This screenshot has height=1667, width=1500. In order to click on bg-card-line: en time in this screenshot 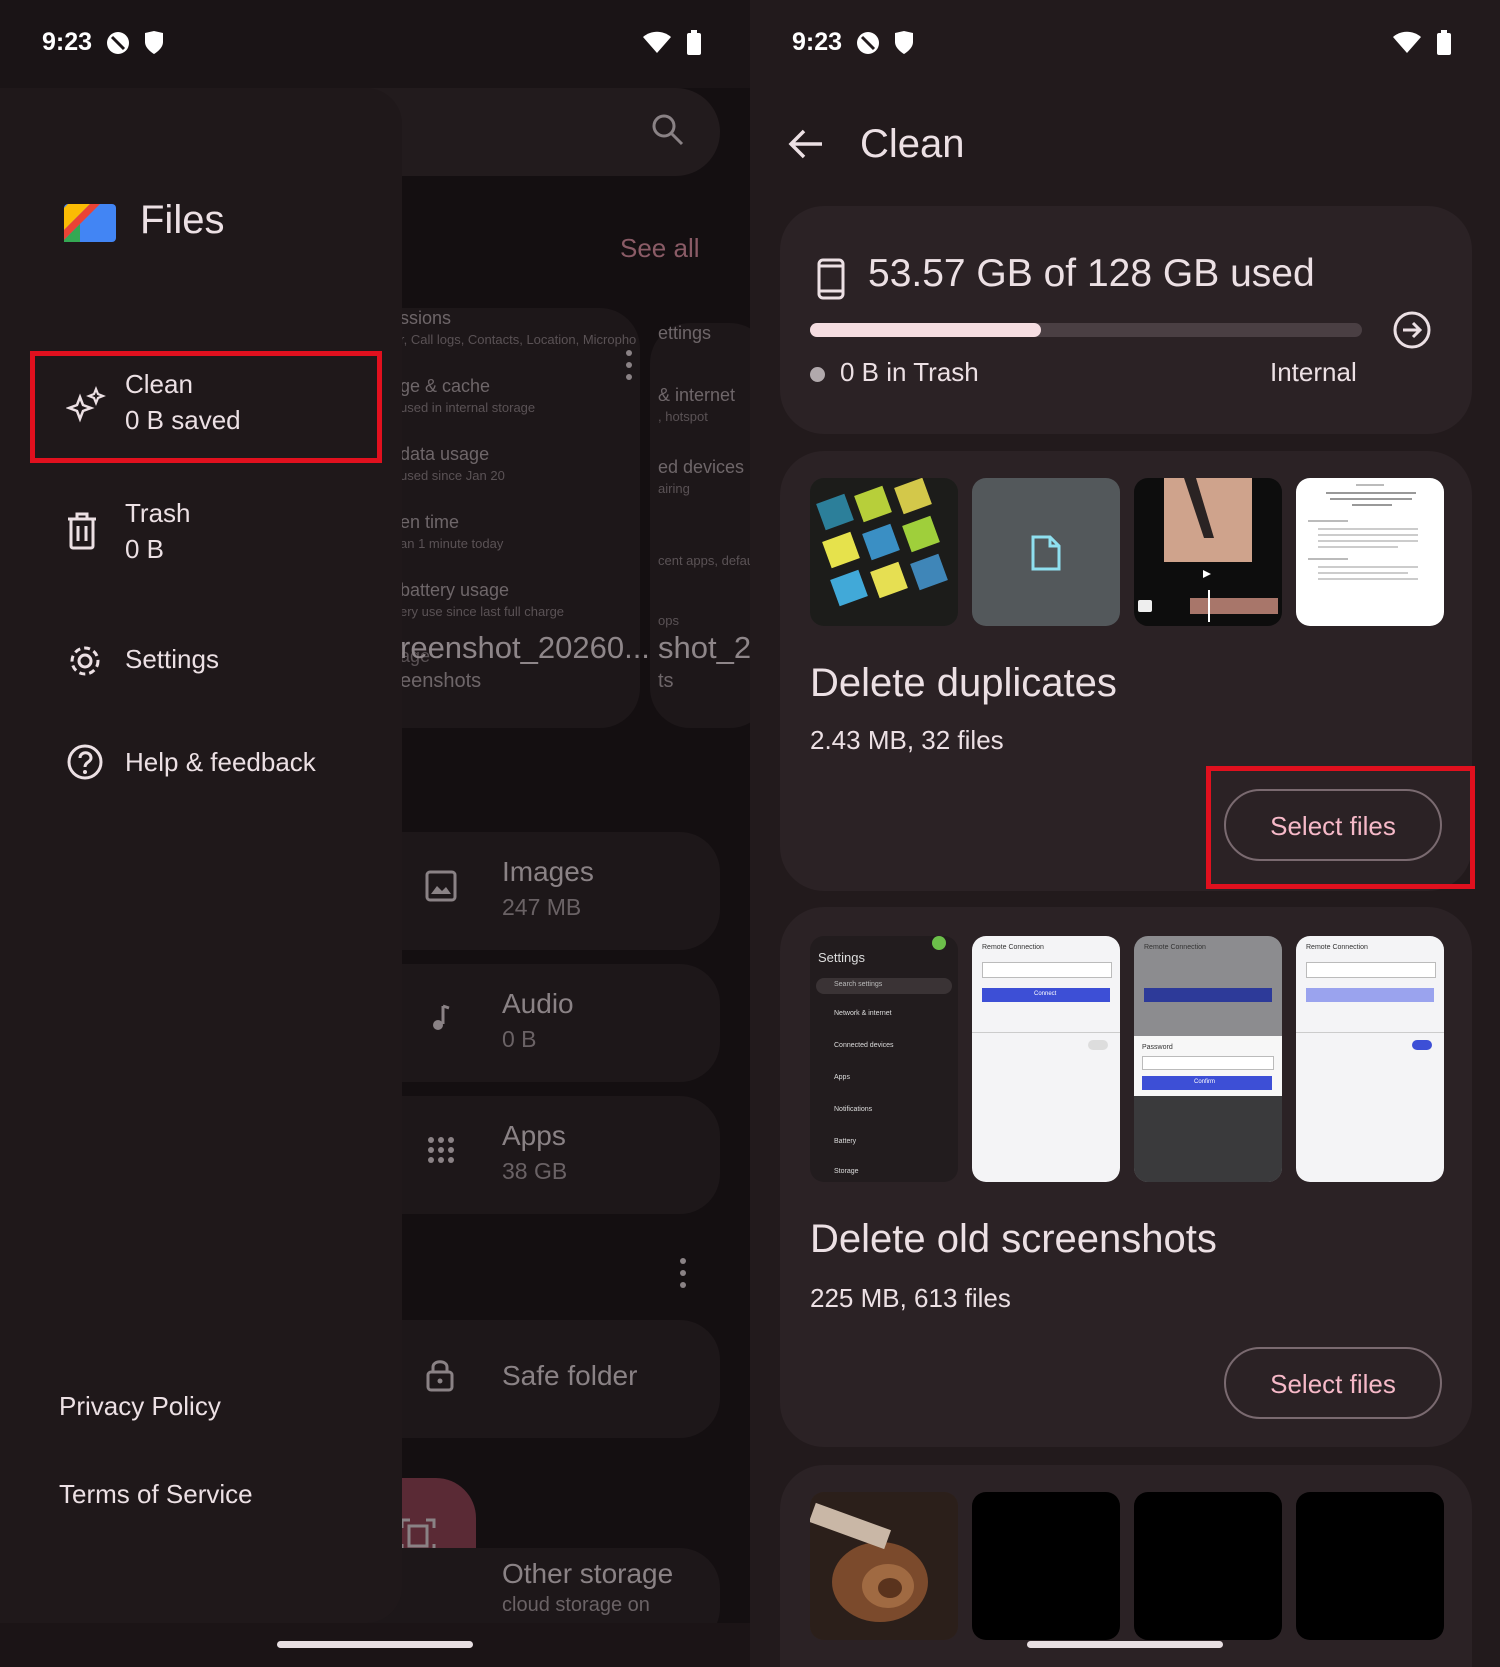, I will do `click(430, 522)`.